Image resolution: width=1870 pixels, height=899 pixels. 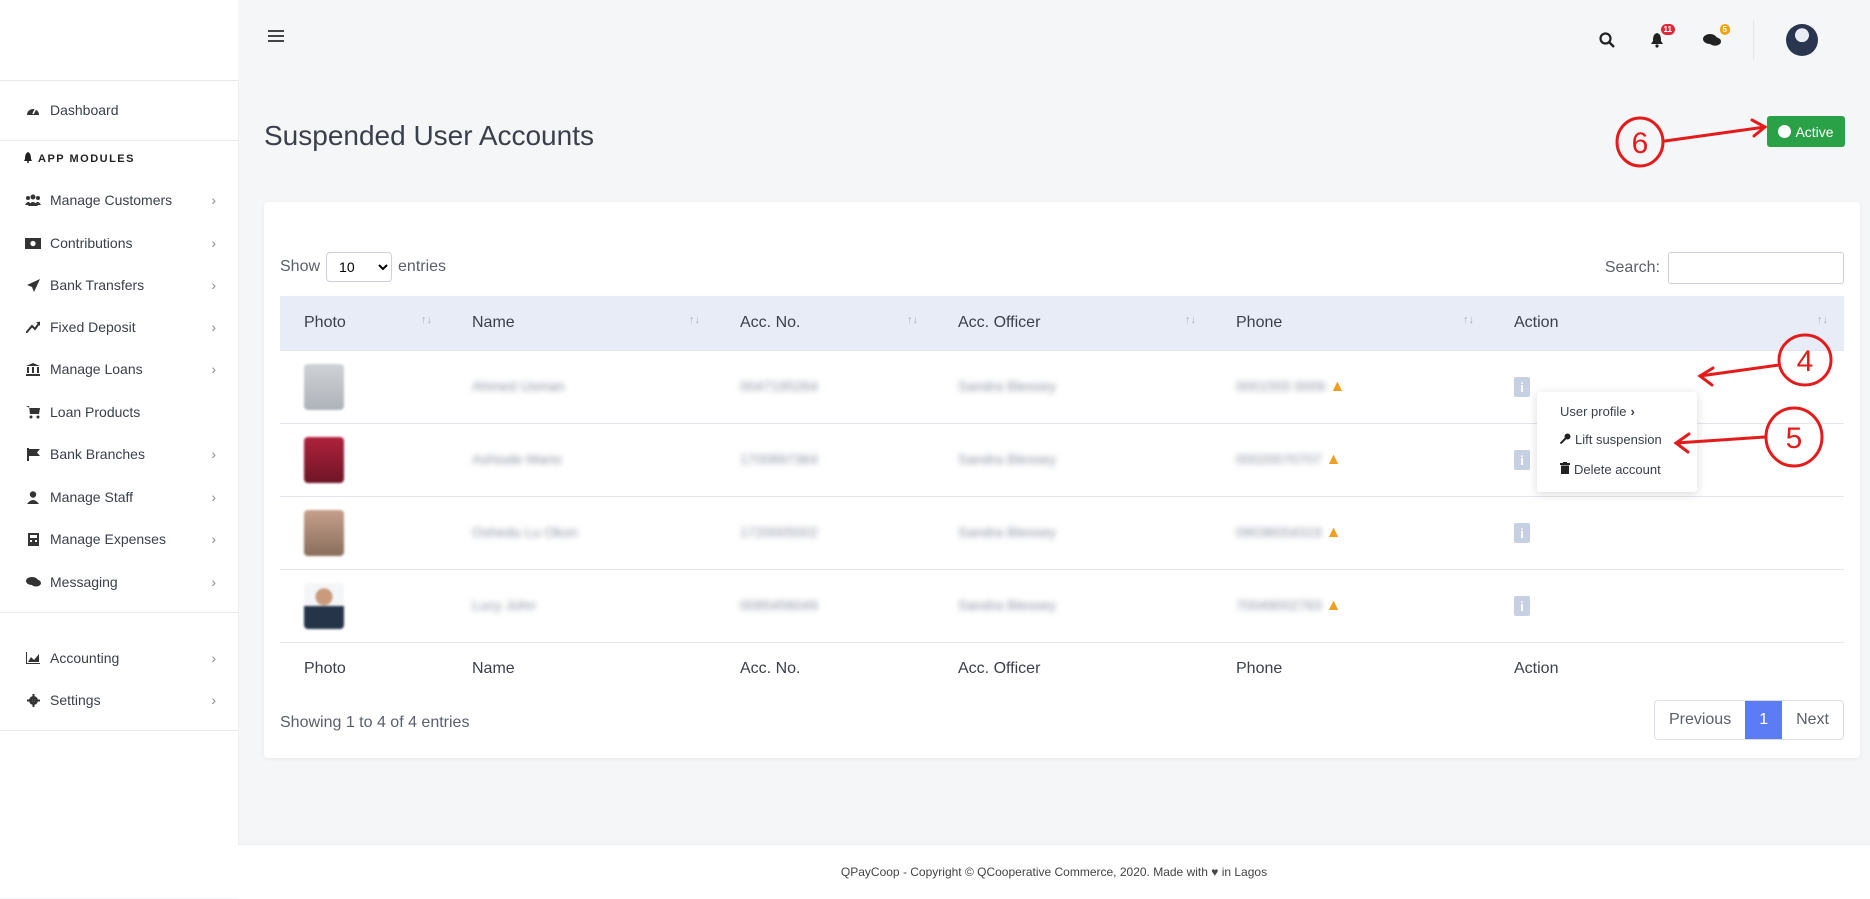 I want to click on page-title: Suspended User Accounts, so click(x=429, y=135).